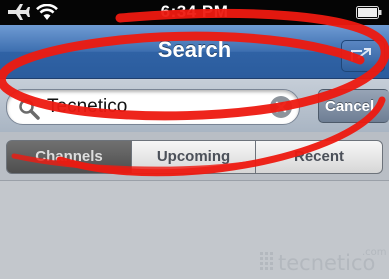  I want to click on segment-recent: Recent, so click(319, 157).